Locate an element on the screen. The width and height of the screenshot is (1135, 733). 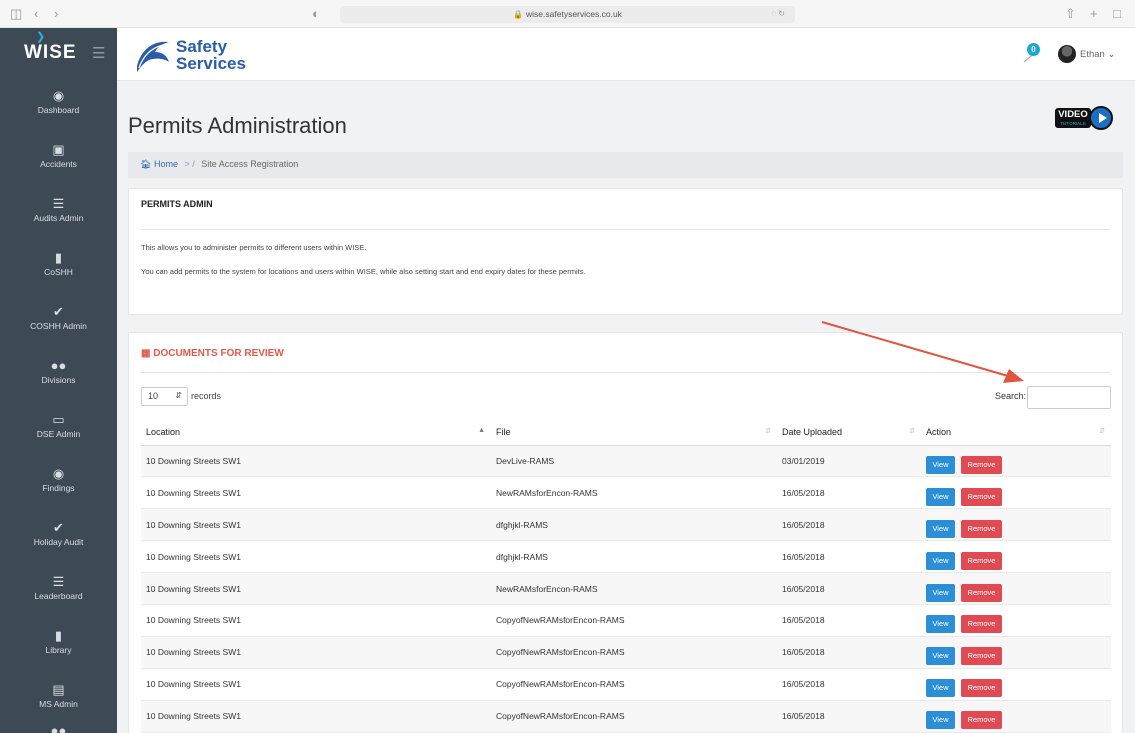
address-bar: 🔒 wise.safetyservices.co.uk ◌ ↻ is located at coordinates (567, 14).